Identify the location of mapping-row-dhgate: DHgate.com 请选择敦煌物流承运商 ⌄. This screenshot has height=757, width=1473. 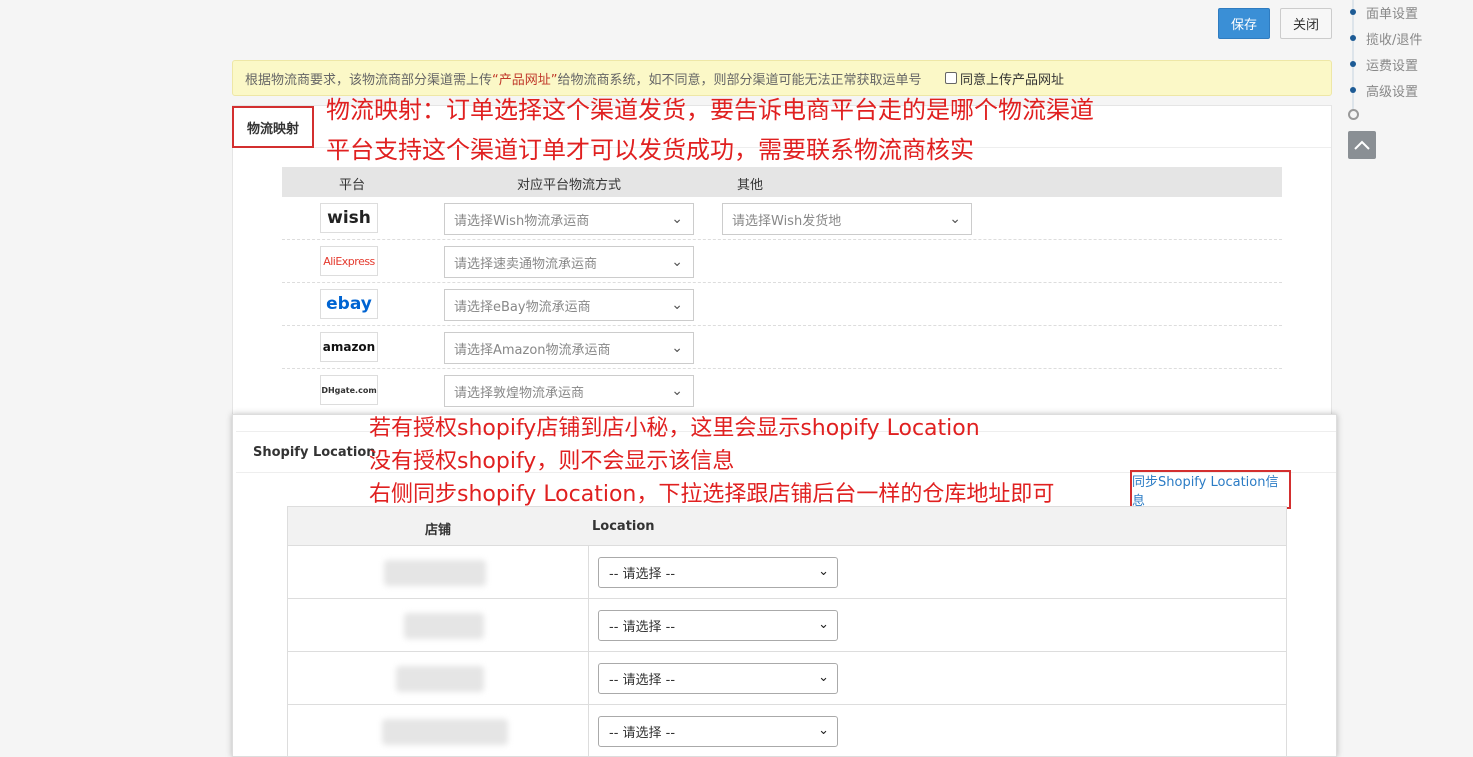
(782, 390).